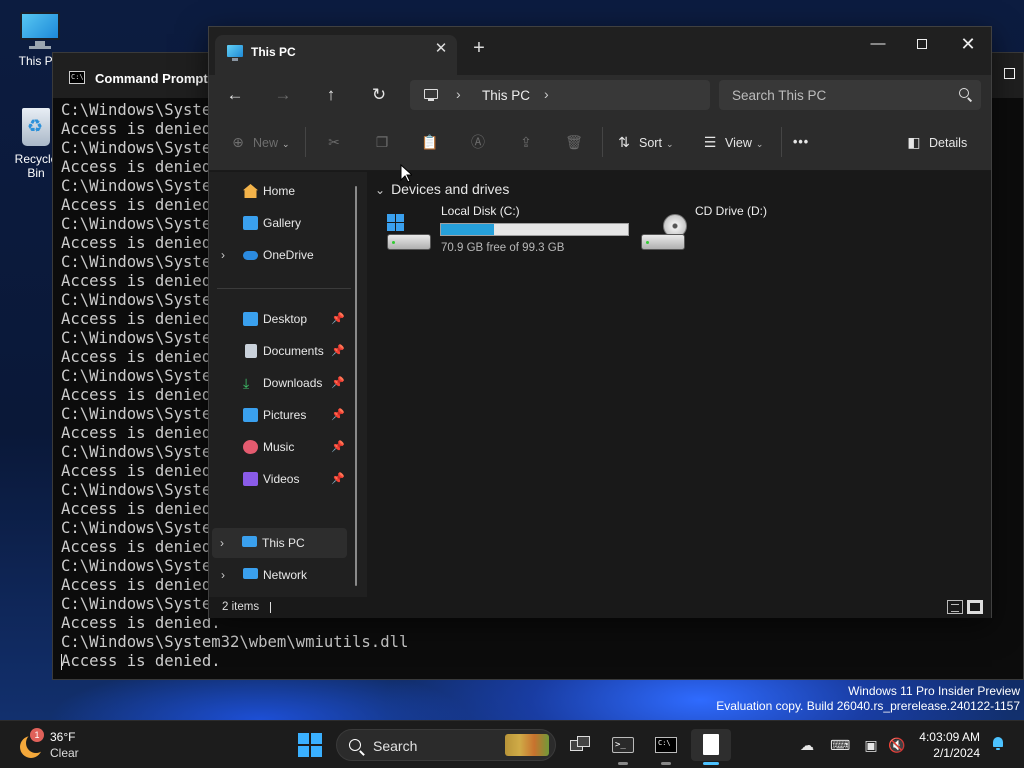 This screenshot has height=768, width=1024. Describe the element at coordinates (279, 543) in the screenshot. I see `sidebar-item-this-pc: › This PC` at that location.